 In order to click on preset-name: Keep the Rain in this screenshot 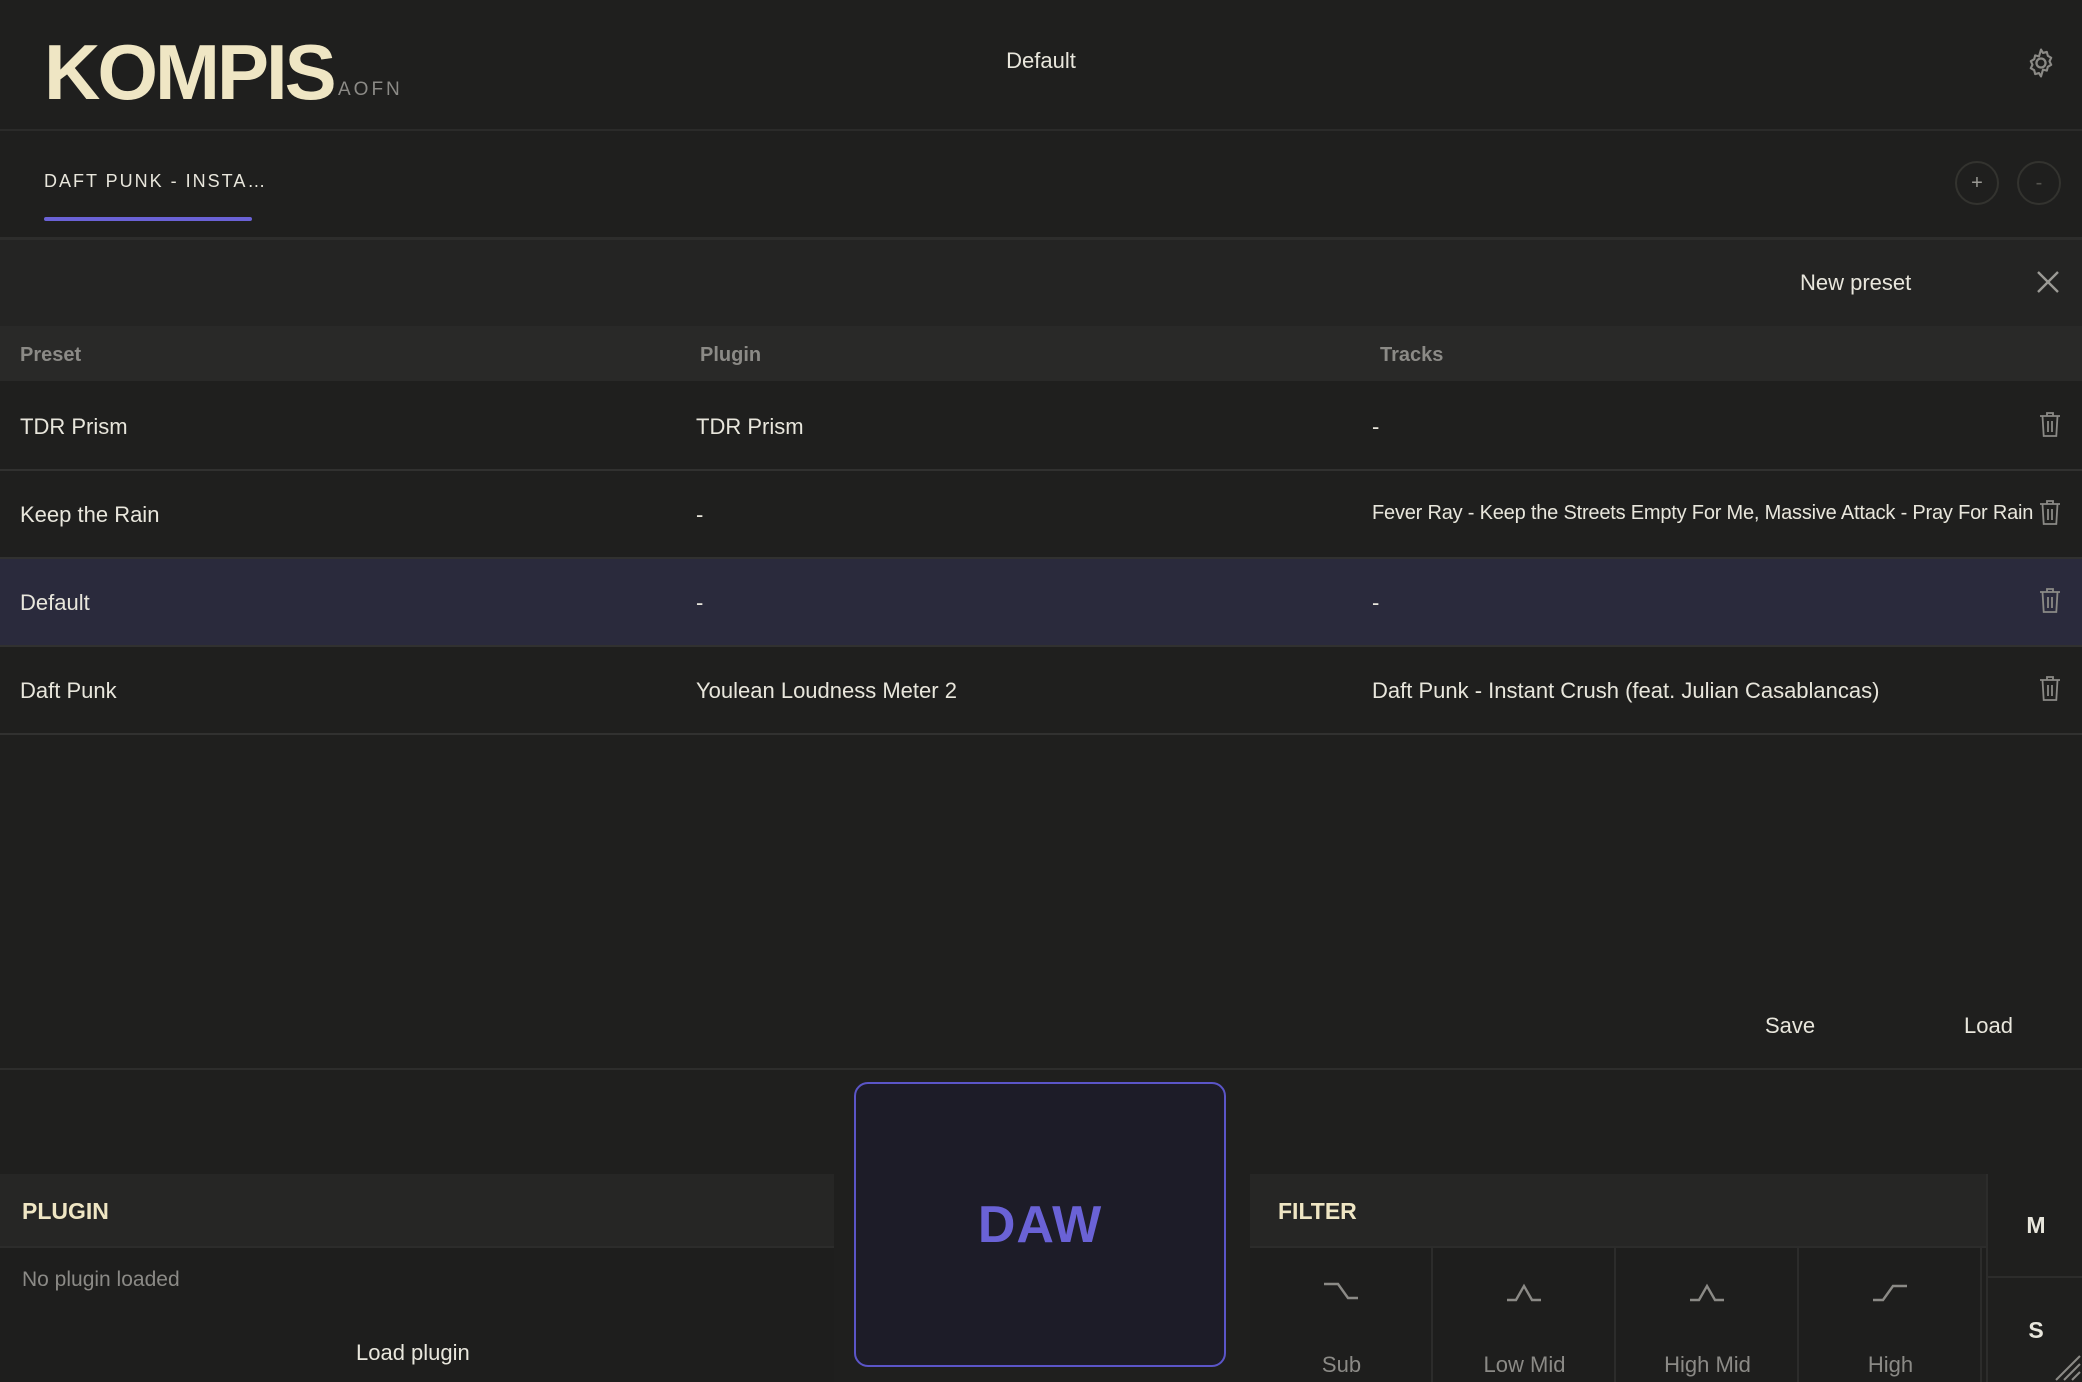, I will do `click(90, 514)`.